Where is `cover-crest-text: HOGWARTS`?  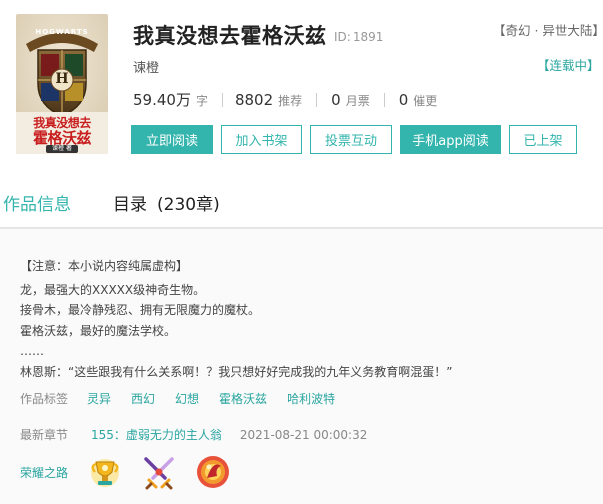
cover-crest-text: HOGWARTS is located at coordinates (62, 32).